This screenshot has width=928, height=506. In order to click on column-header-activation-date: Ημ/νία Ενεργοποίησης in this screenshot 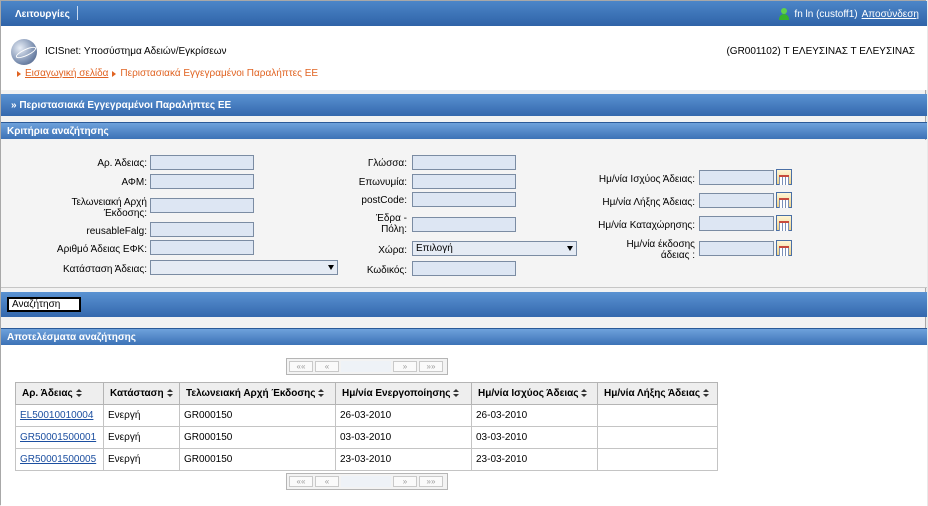, I will do `click(403, 393)`.